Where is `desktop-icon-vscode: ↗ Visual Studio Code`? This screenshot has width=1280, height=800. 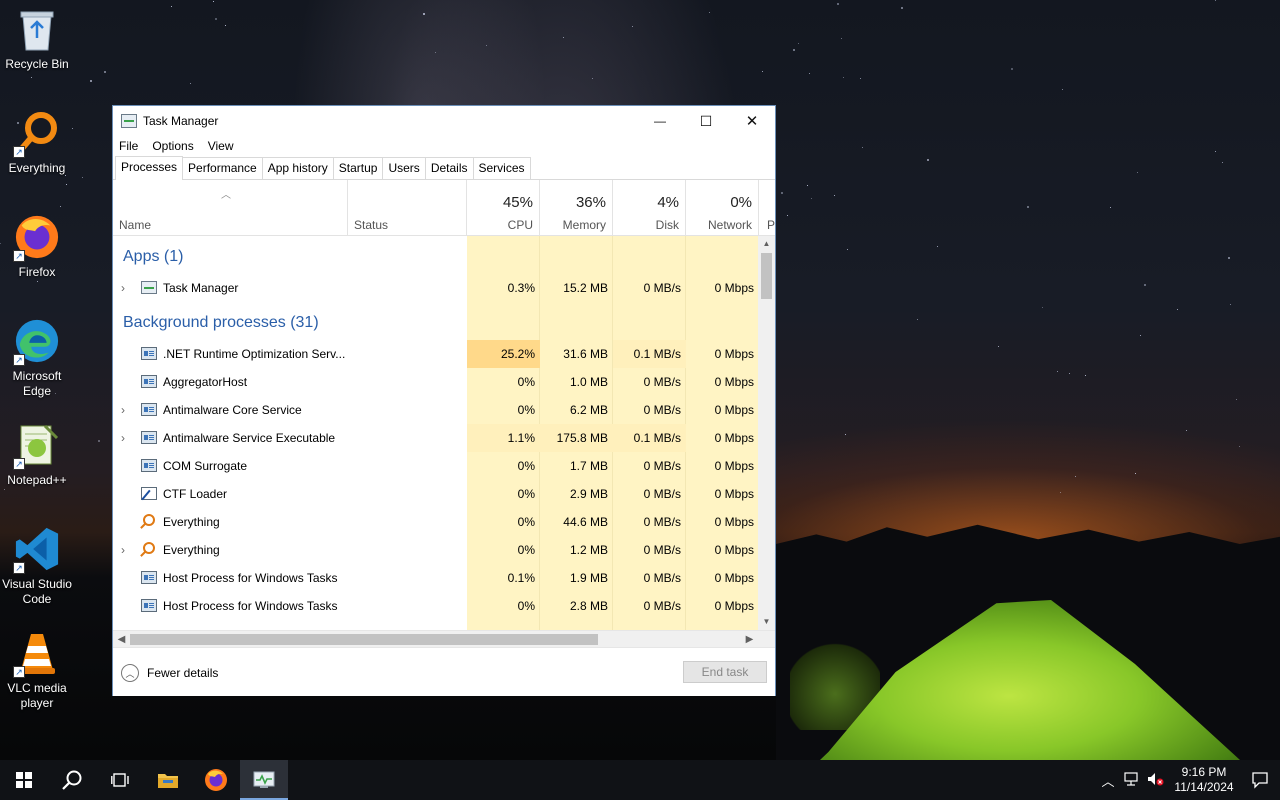
desktop-icon-vscode: ↗ Visual Studio Code is located at coordinates (37, 566).